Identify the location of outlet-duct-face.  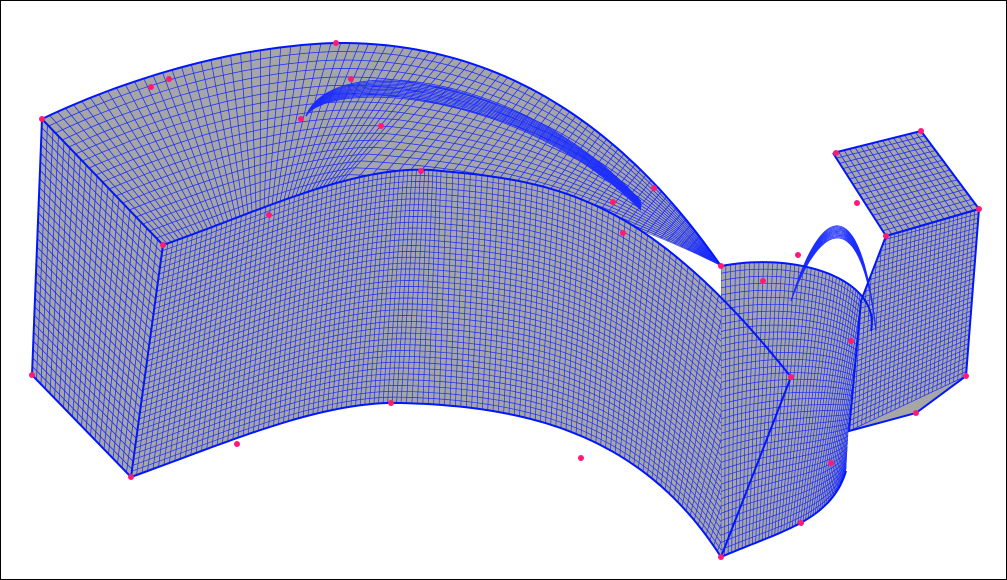
(796, 409).